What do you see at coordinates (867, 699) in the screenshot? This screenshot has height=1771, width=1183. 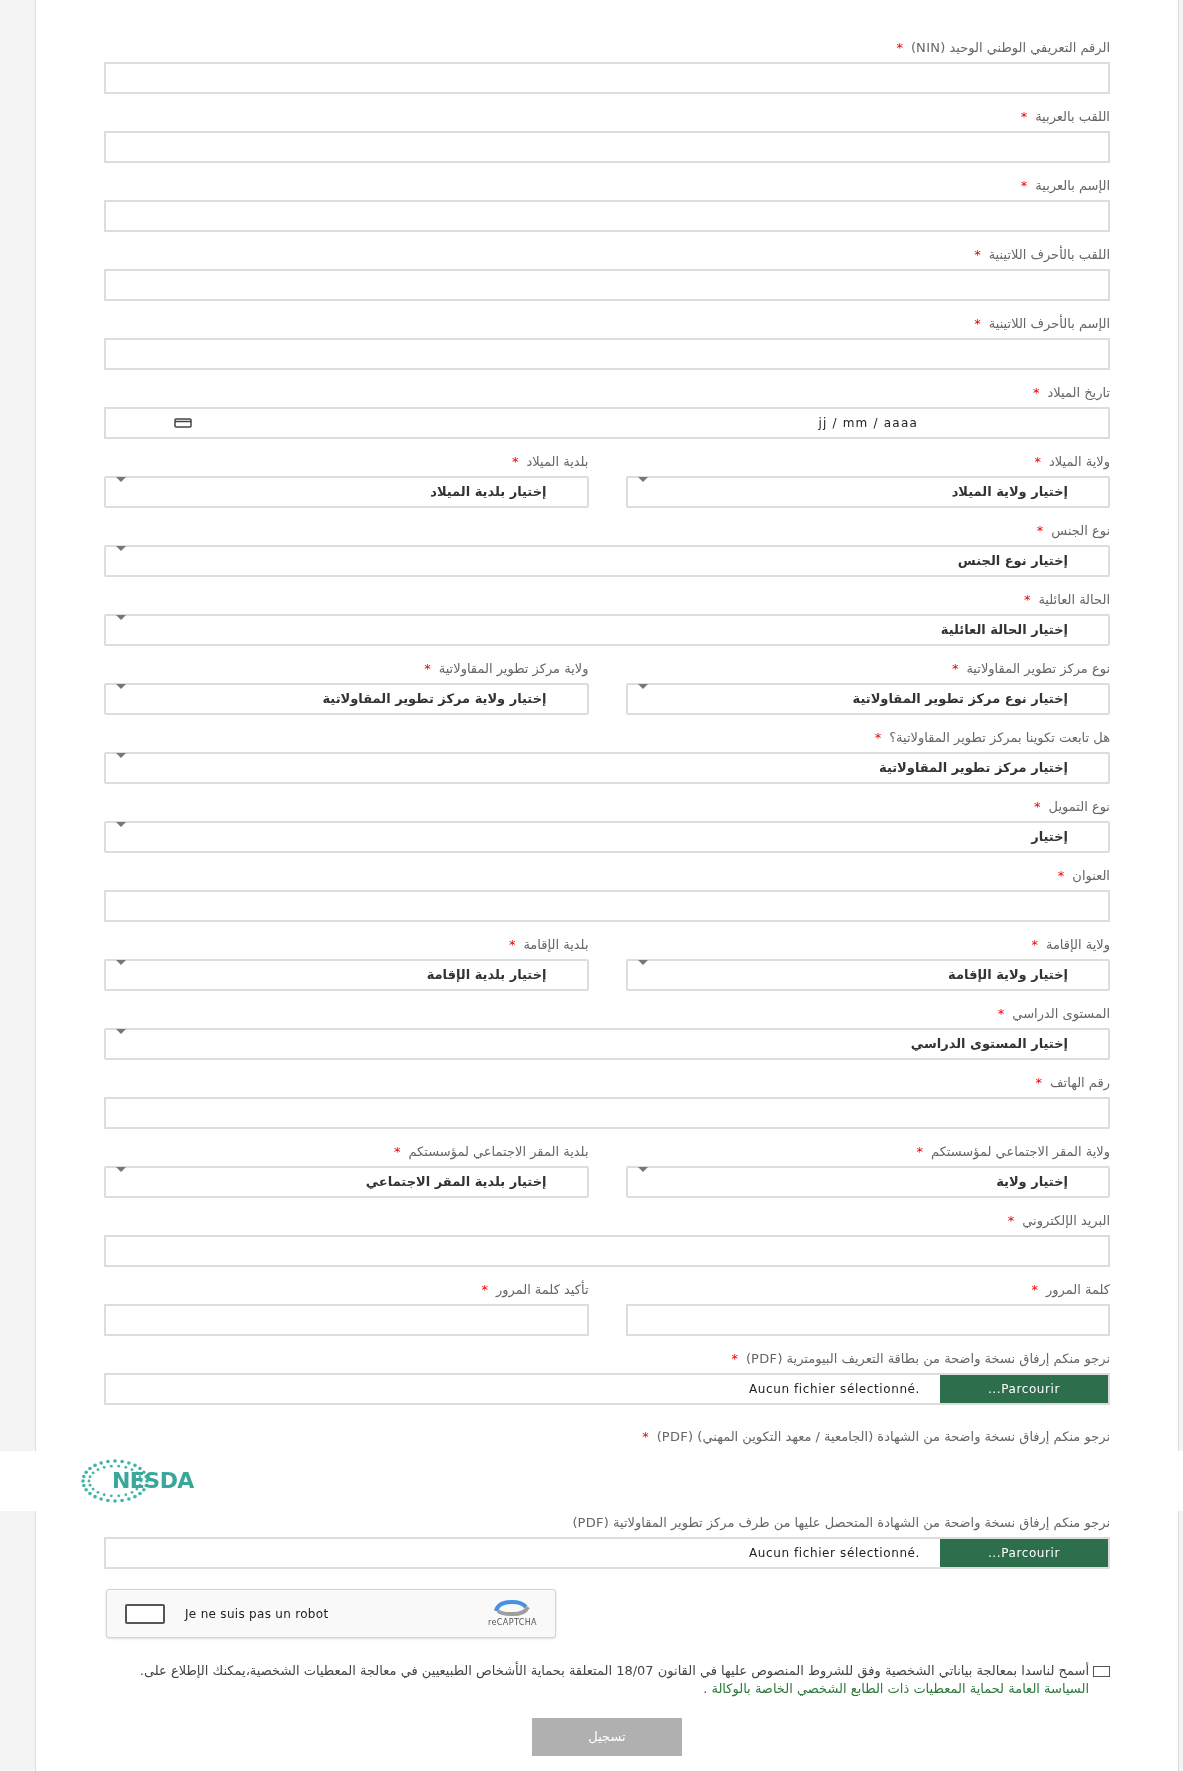 I see `select-dropdown: إختيار نوع مركز تطوير المقاولاتية` at bounding box center [867, 699].